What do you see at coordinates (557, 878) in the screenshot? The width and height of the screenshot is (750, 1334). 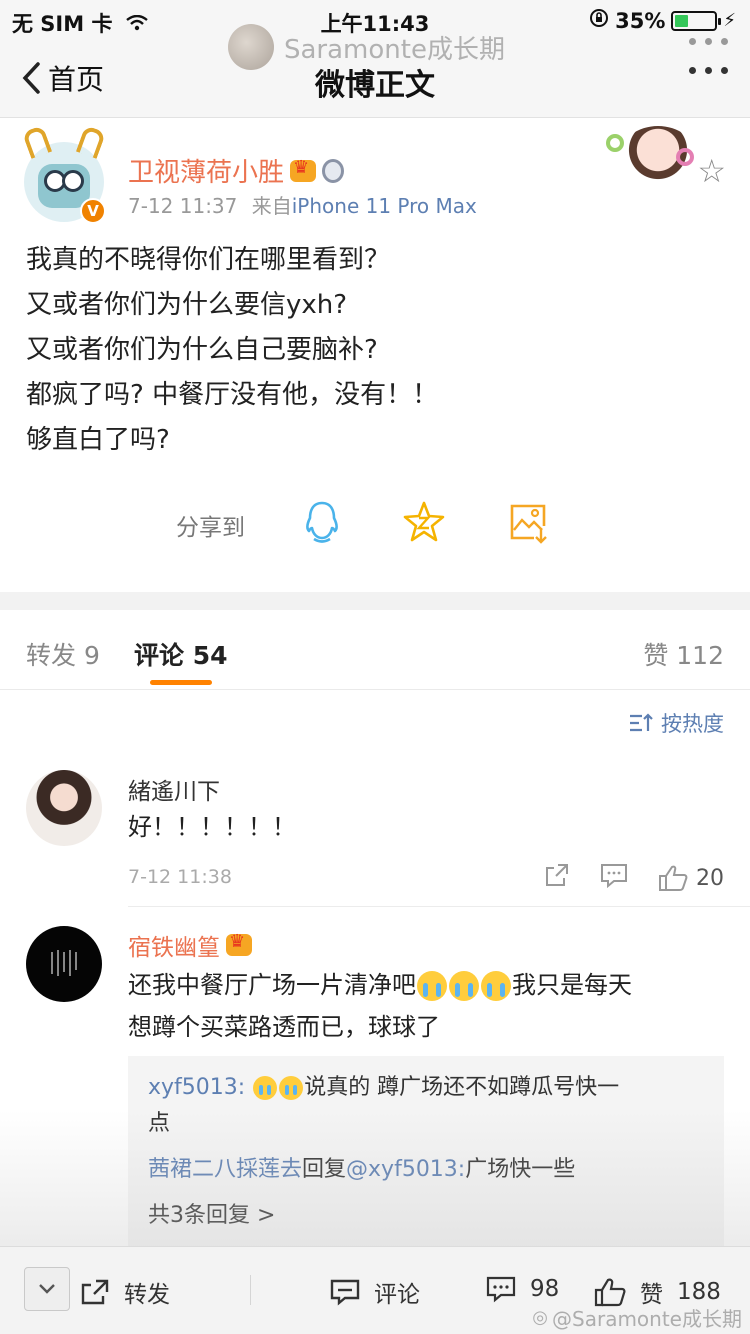 I see `share-comment-icon` at bounding box center [557, 878].